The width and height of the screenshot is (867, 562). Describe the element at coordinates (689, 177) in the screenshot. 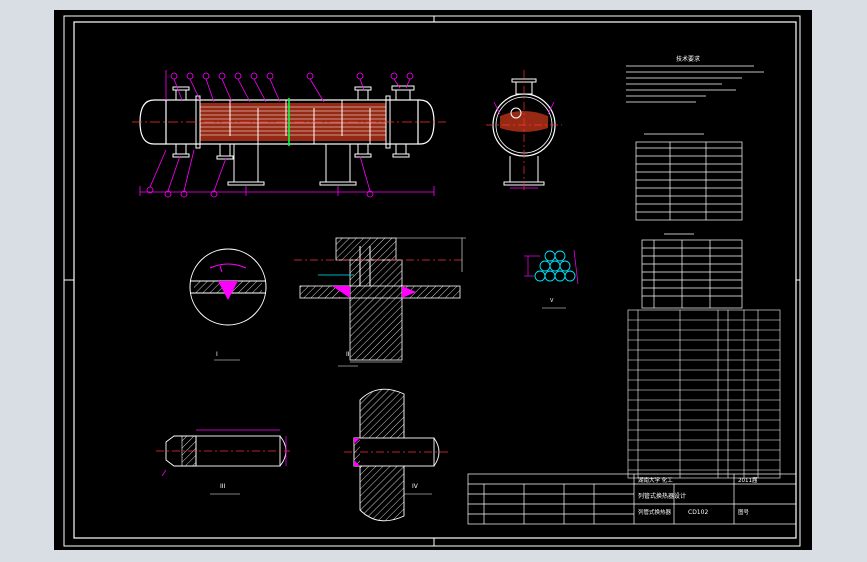

I see `design-parameters-table` at that location.